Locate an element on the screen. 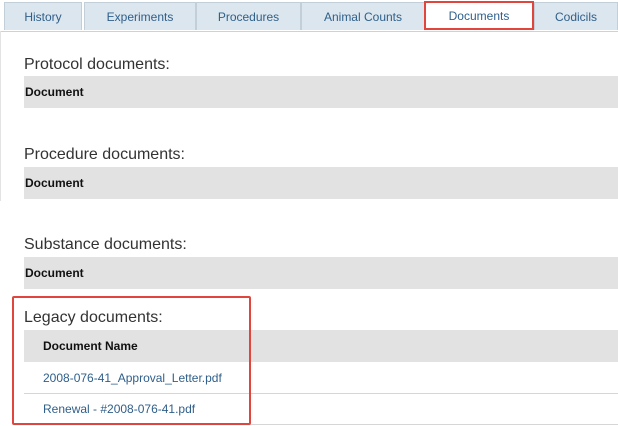 The image size is (618, 426). legacy-document-row: 2008-076-41_Approval_Letter.pdf is located at coordinates (321, 378).